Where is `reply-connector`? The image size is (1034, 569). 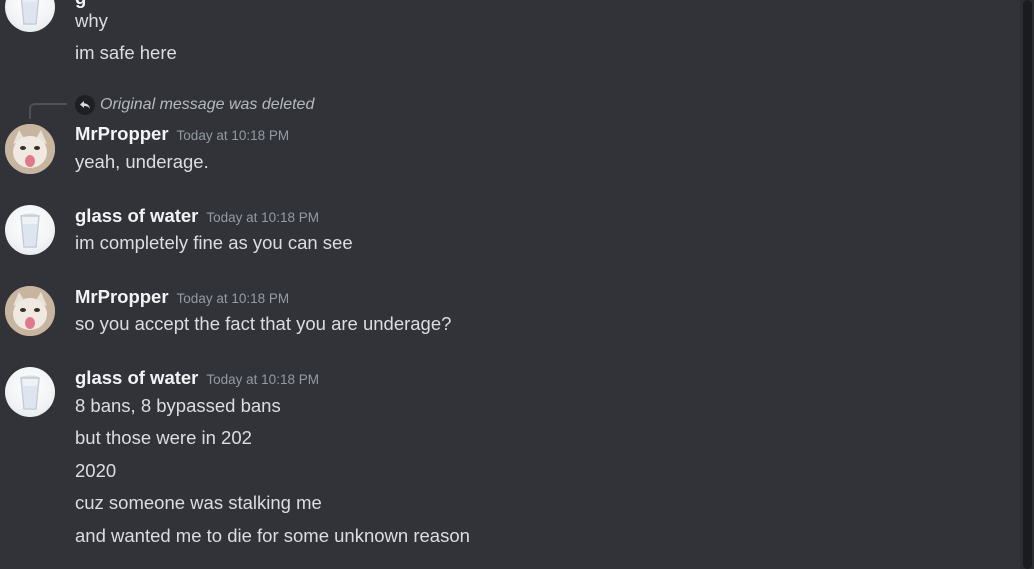 reply-connector is located at coordinates (48, 111).